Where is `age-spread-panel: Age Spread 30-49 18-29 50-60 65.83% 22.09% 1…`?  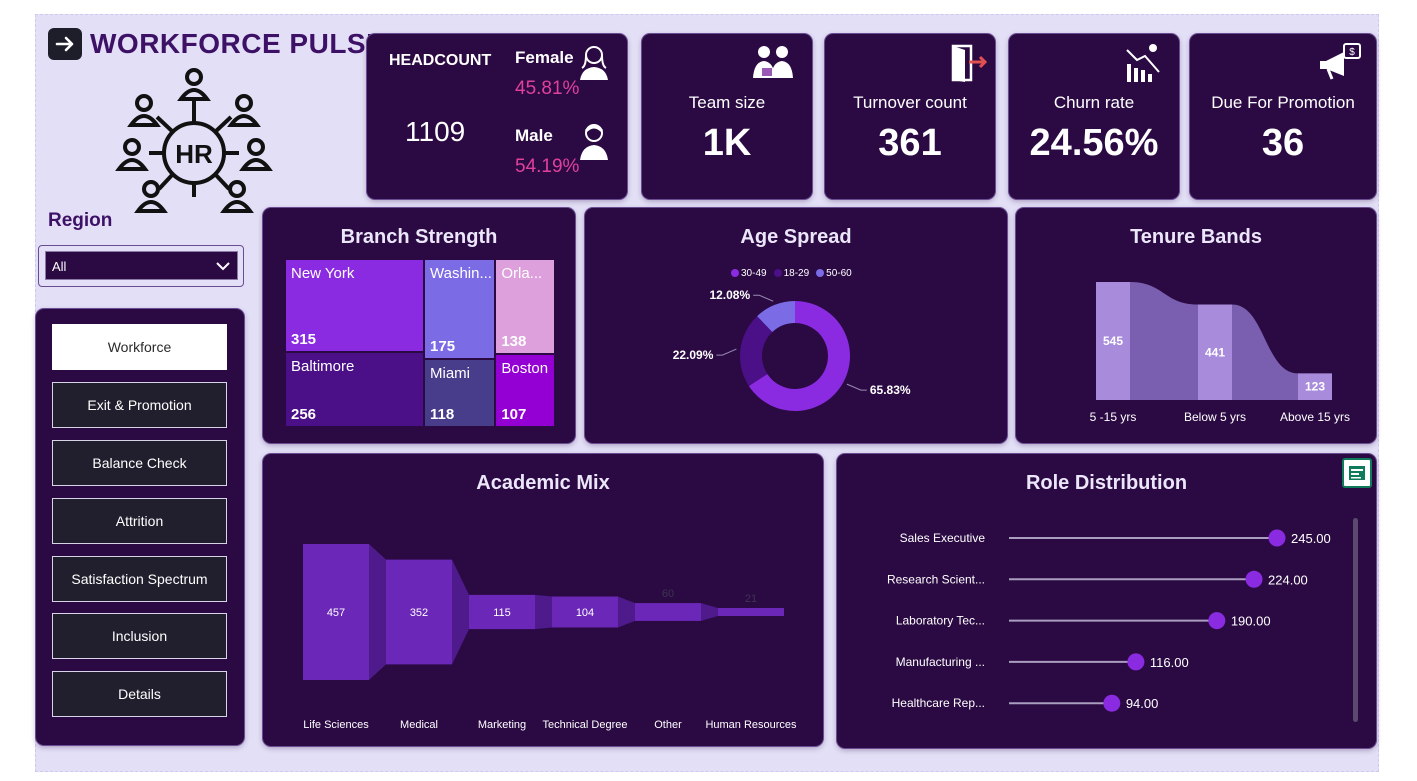
age-spread-panel: Age Spread 30-49 18-29 50-60 65.83% 22.09% 1… is located at coordinates (796, 325).